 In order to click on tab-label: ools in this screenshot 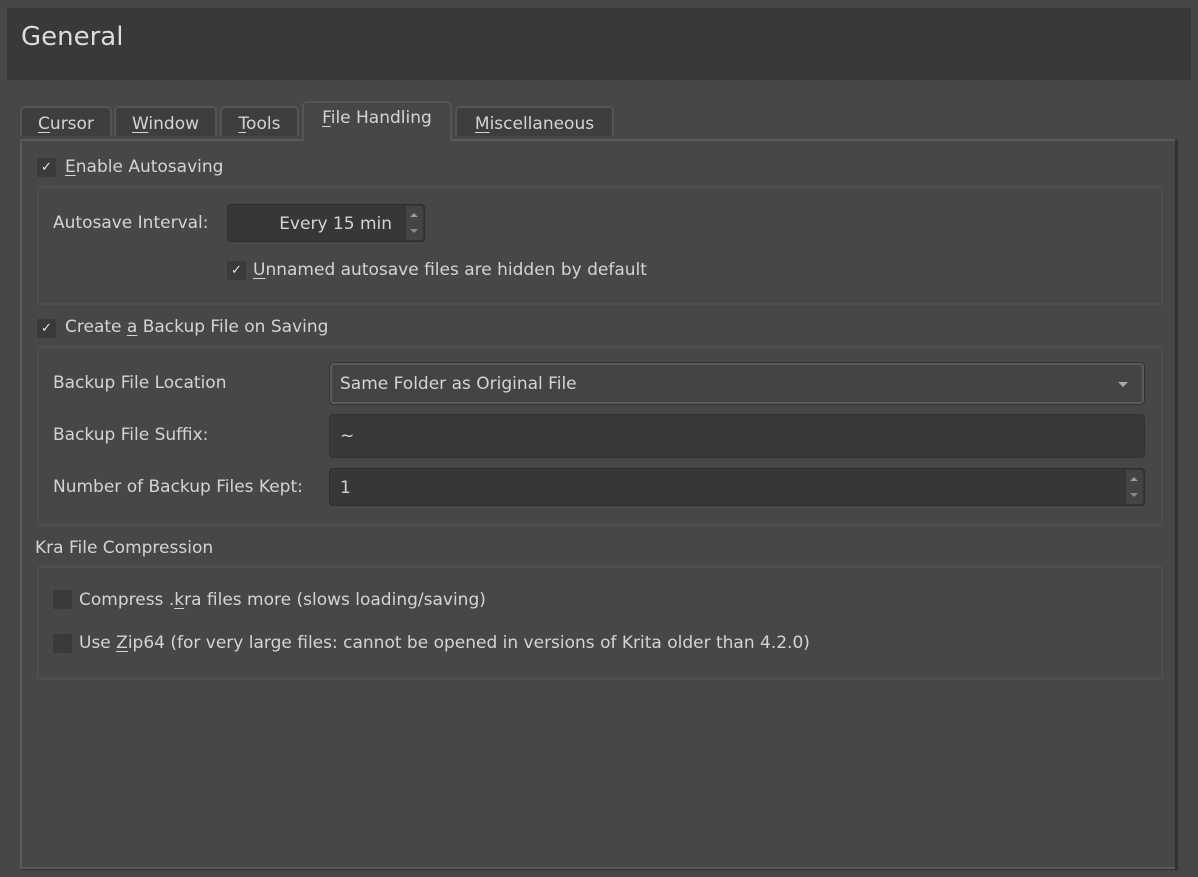, I will do `click(263, 124)`.